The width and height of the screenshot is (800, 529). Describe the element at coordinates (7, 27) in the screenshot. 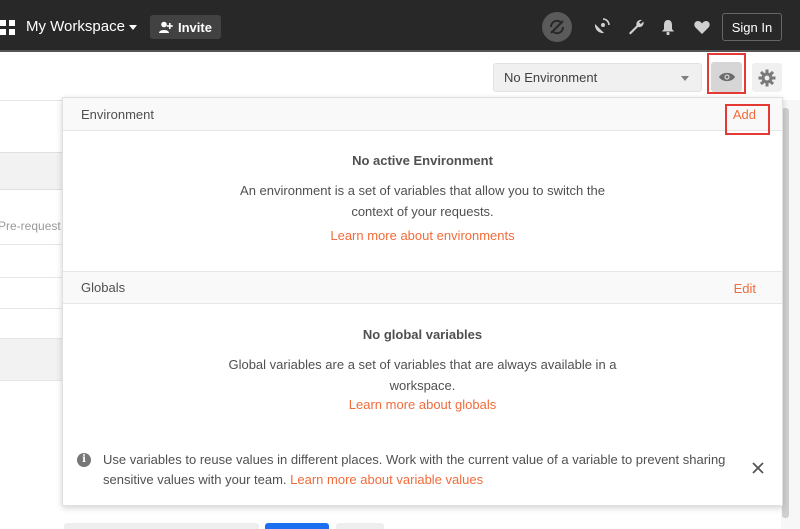

I see `apps-grid-icon` at that location.